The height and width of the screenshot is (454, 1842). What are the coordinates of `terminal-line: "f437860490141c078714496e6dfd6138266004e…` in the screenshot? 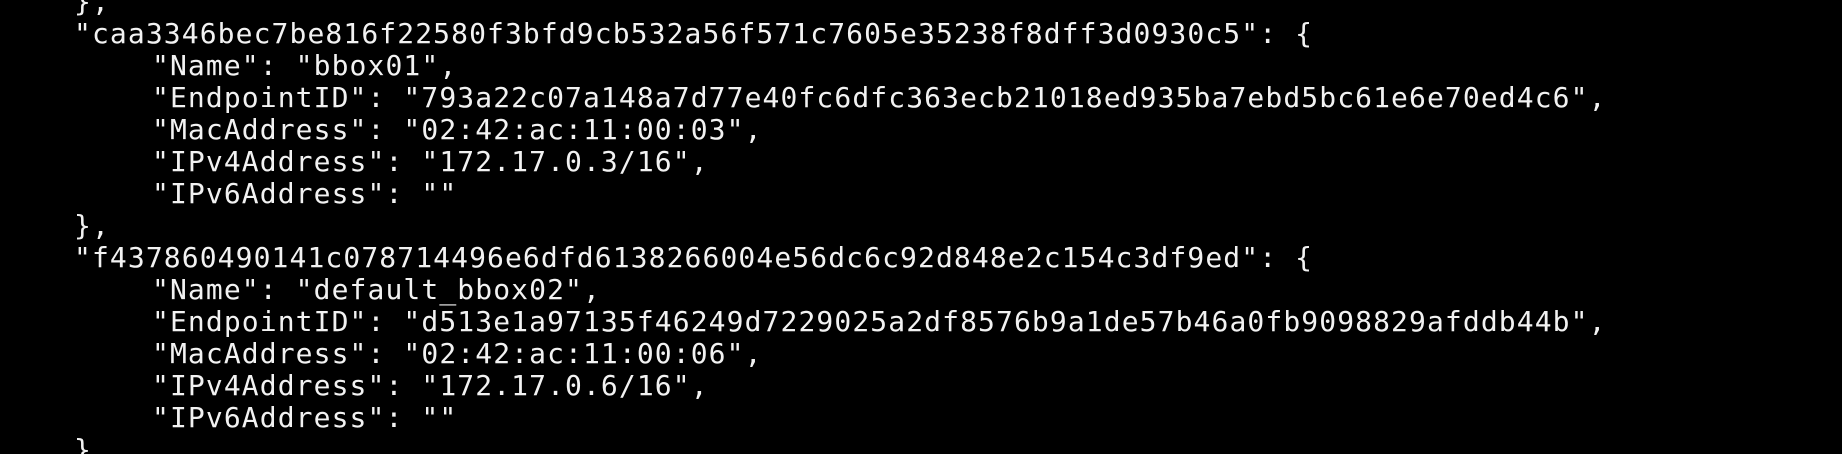 It's located at (694, 257).